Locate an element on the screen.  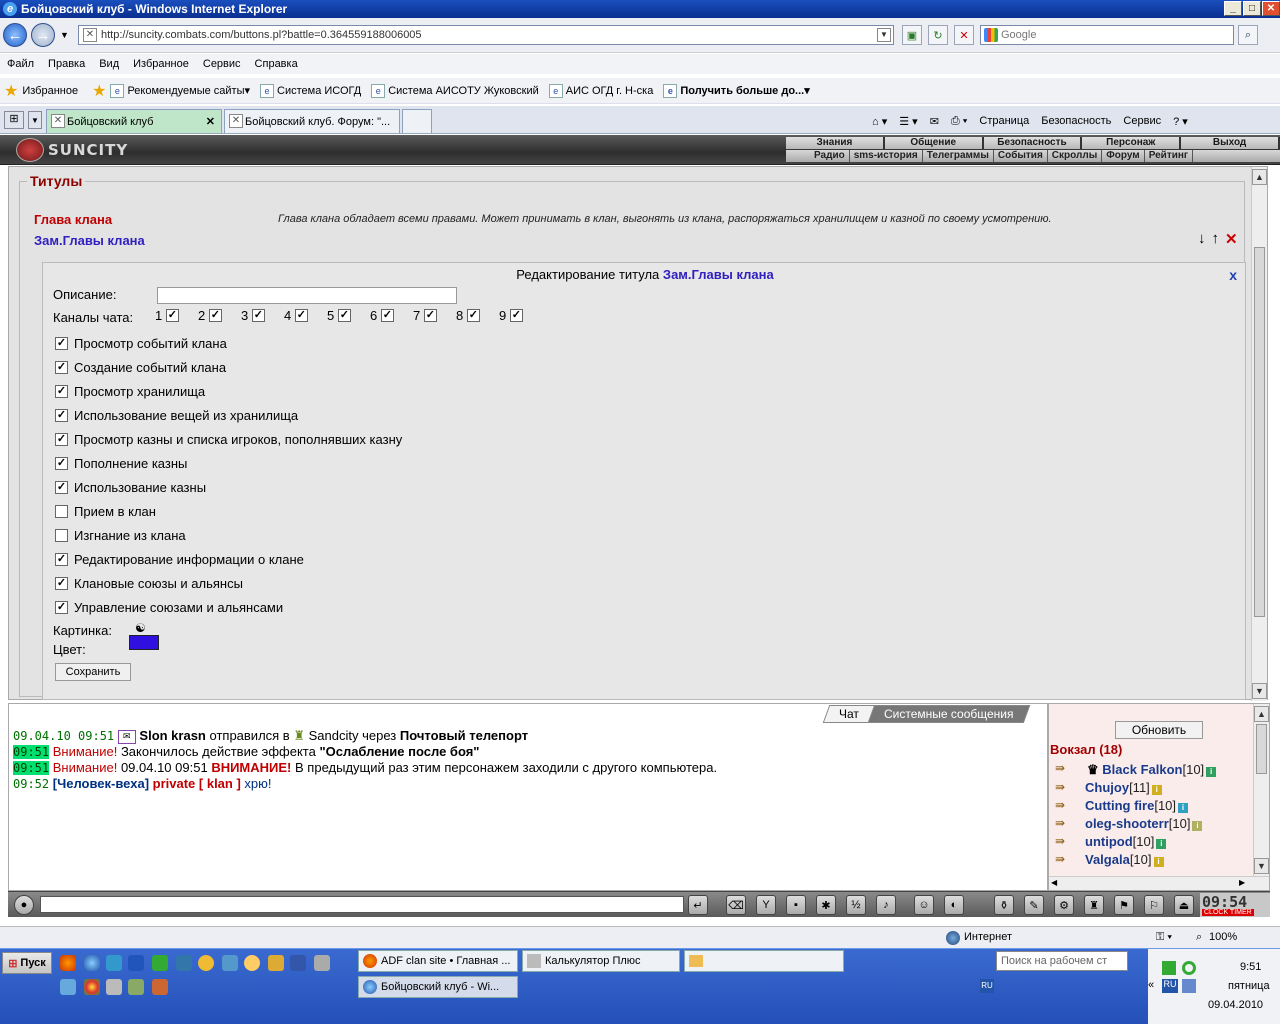
scroll-left-icon: ◀ is located at coordinates (1054, 882).